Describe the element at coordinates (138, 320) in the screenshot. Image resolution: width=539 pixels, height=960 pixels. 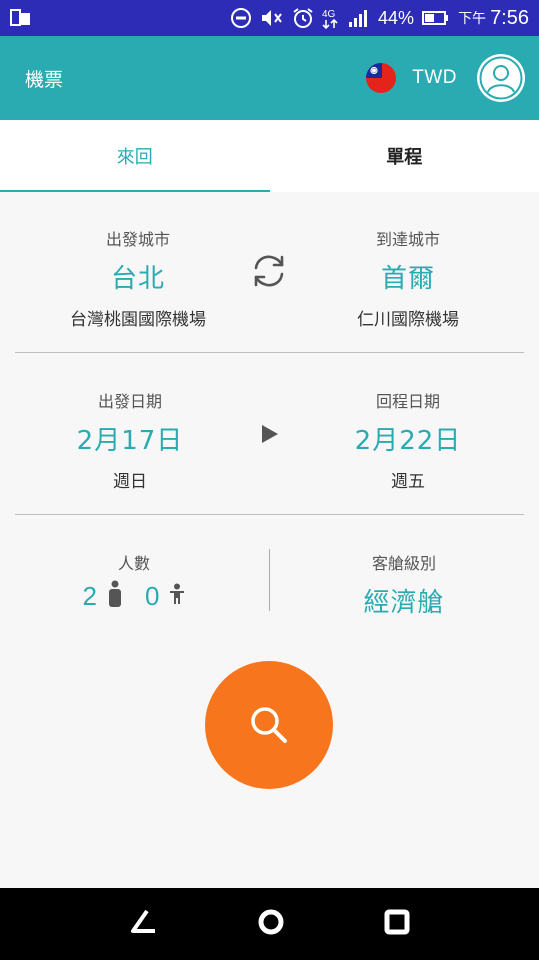
I see `departure-airport: 台灣桃園國際機場` at that location.